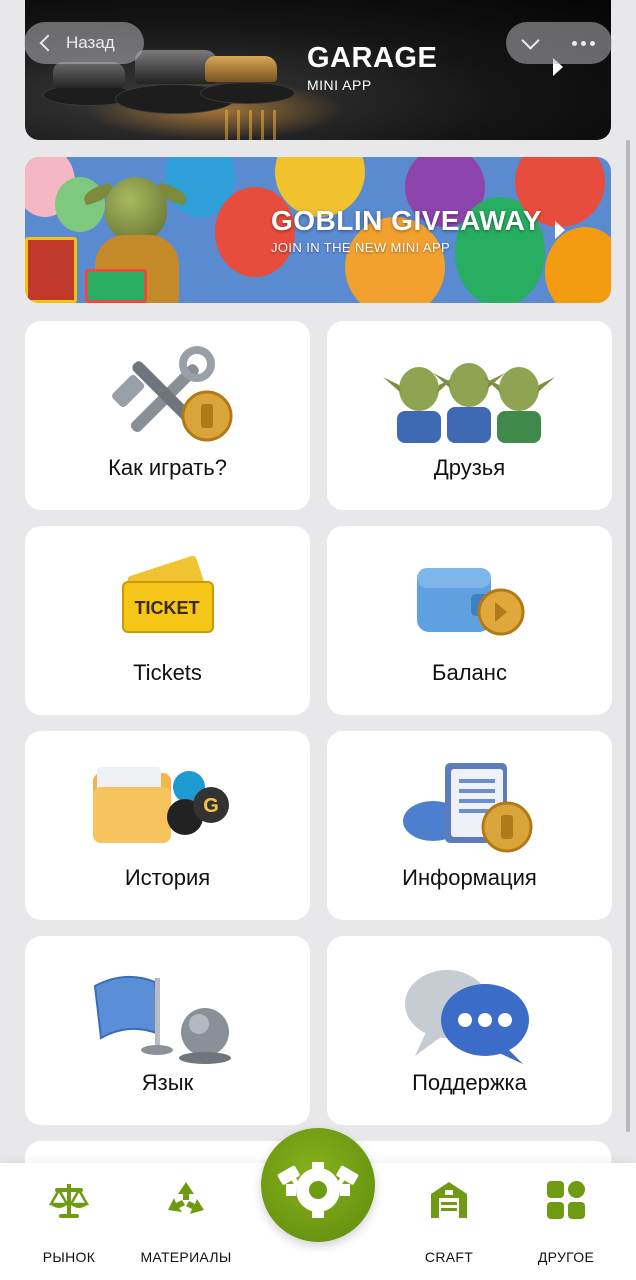 Image resolution: width=636 pixels, height=1280 pixels. Describe the element at coordinates (406, 220) in the screenshot. I see `giveaway-banner-title: GOBLIN GIVEAWAY` at that location.